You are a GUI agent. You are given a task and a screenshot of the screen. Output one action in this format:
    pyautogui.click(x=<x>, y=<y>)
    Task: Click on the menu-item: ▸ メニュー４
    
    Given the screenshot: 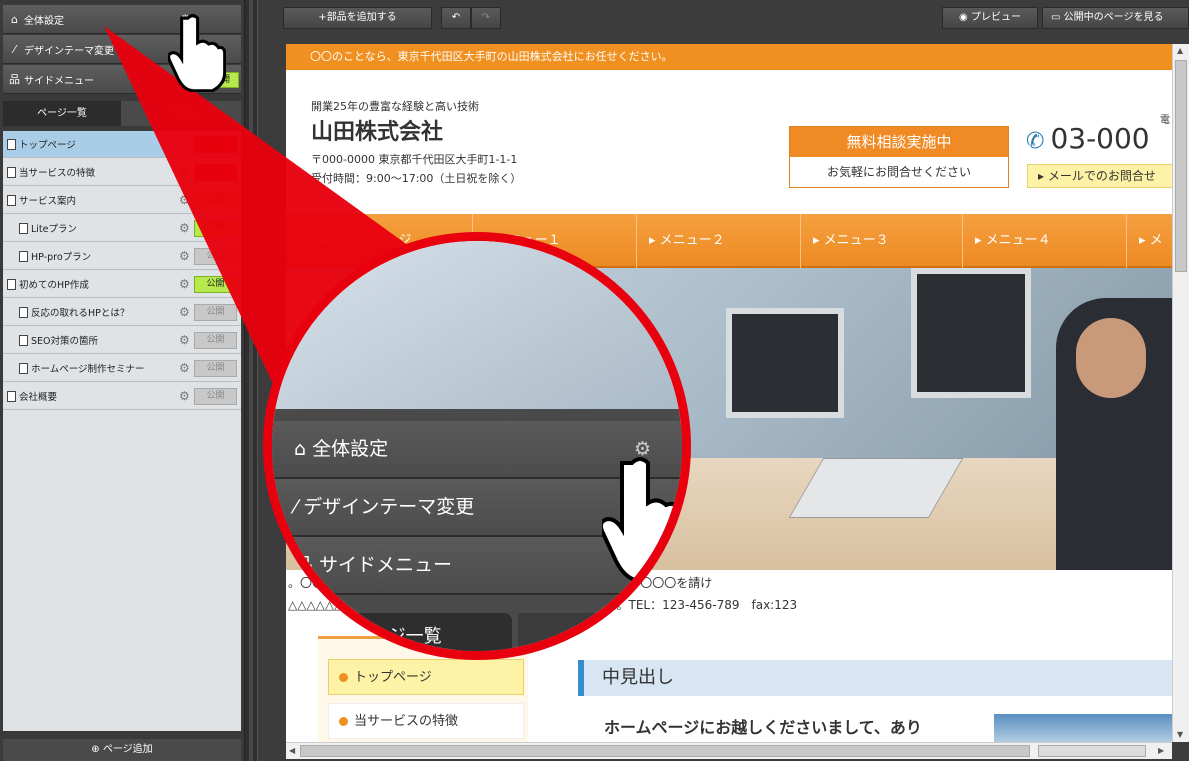 What is the action you would take?
    pyautogui.click(x=1006, y=241)
    